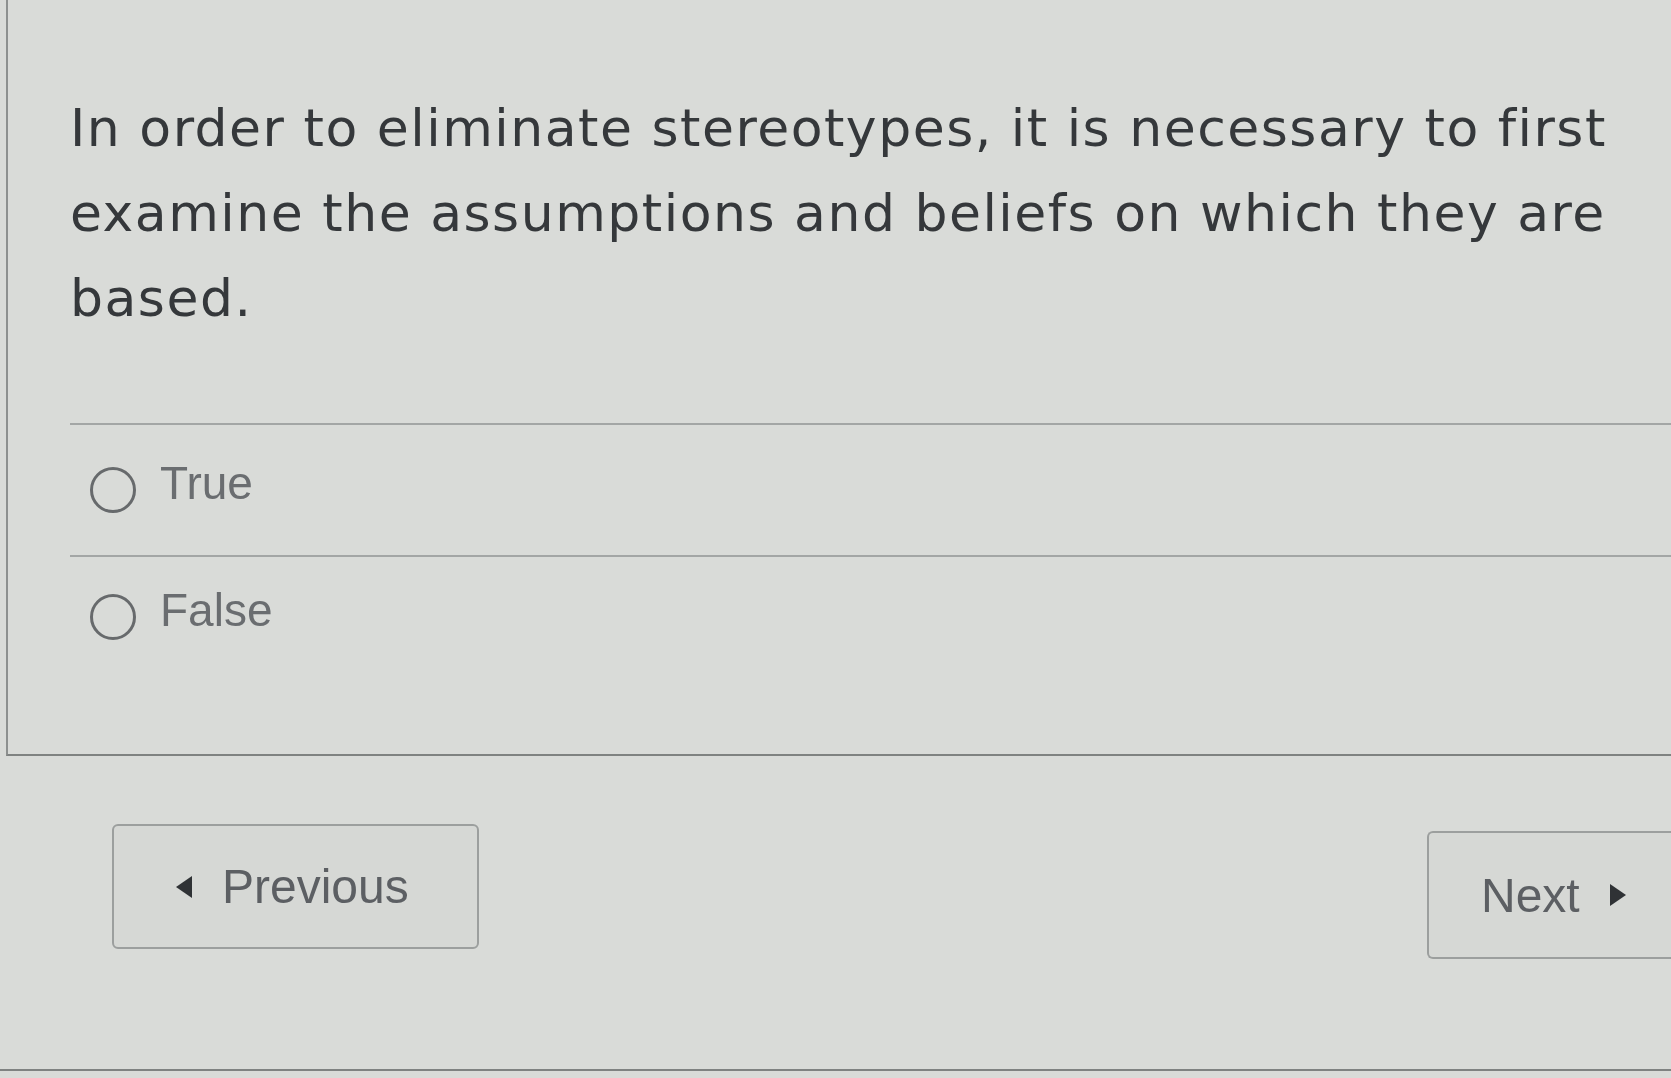 This screenshot has height=1078, width=1671. What do you see at coordinates (1549, 895) in the screenshot?
I see `next-button: Next` at bounding box center [1549, 895].